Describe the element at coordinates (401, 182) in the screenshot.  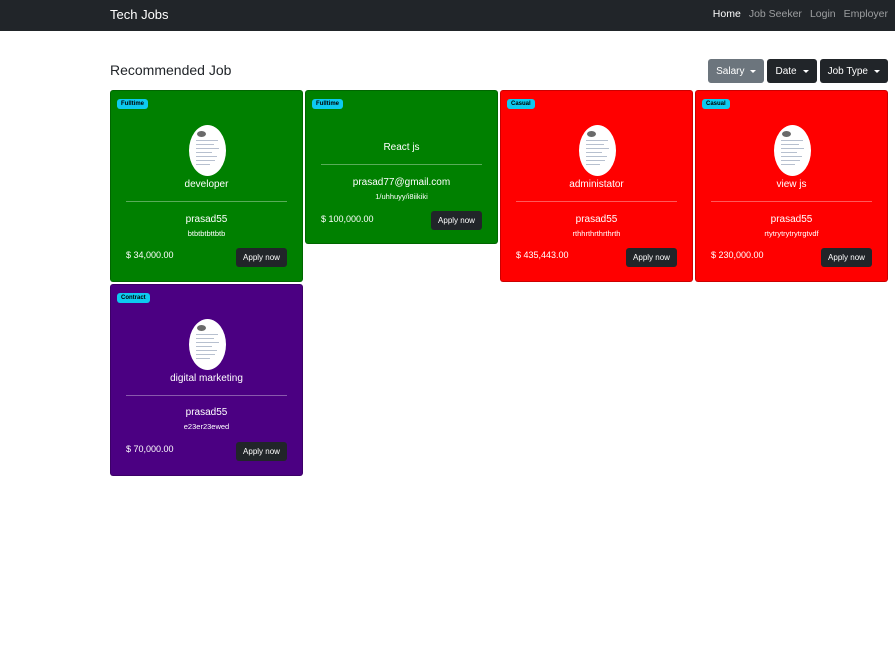
I see `company-name: prasad77@gmail.com` at that location.